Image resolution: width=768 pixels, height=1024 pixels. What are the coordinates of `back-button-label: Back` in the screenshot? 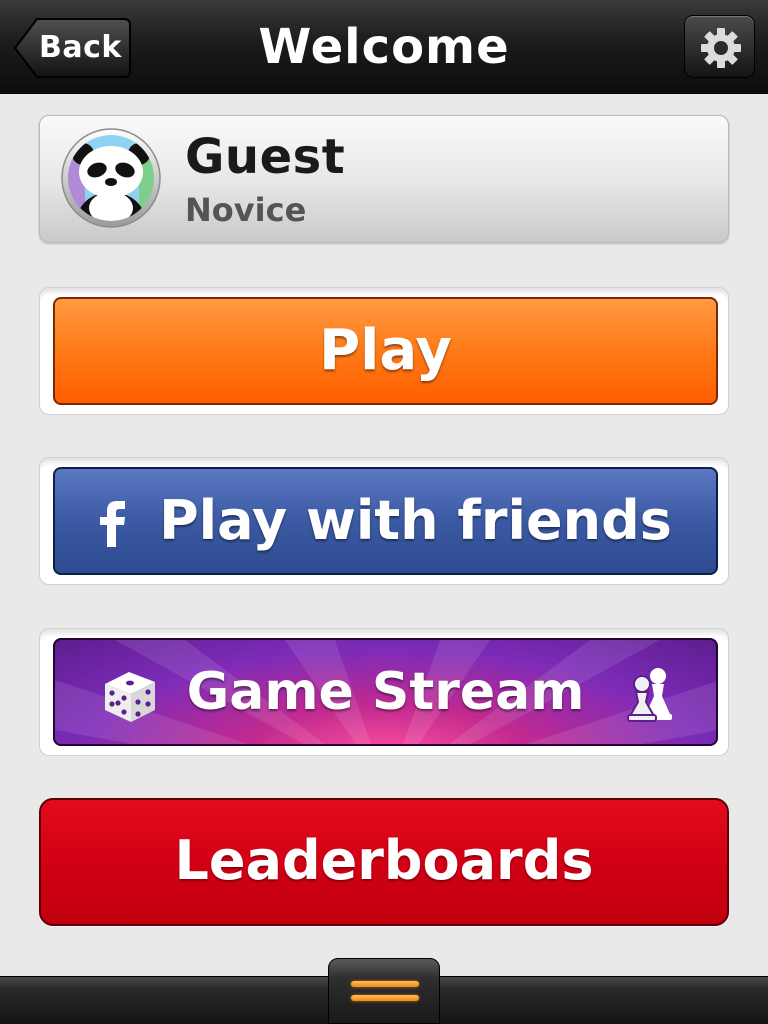 It's located at (80, 47).